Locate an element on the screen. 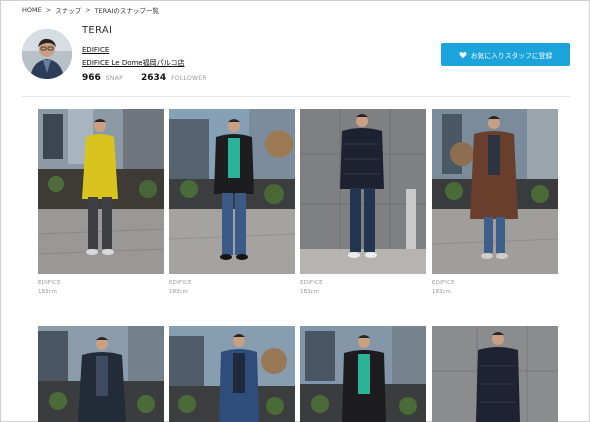  avatar is located at coordinates (47, 54).